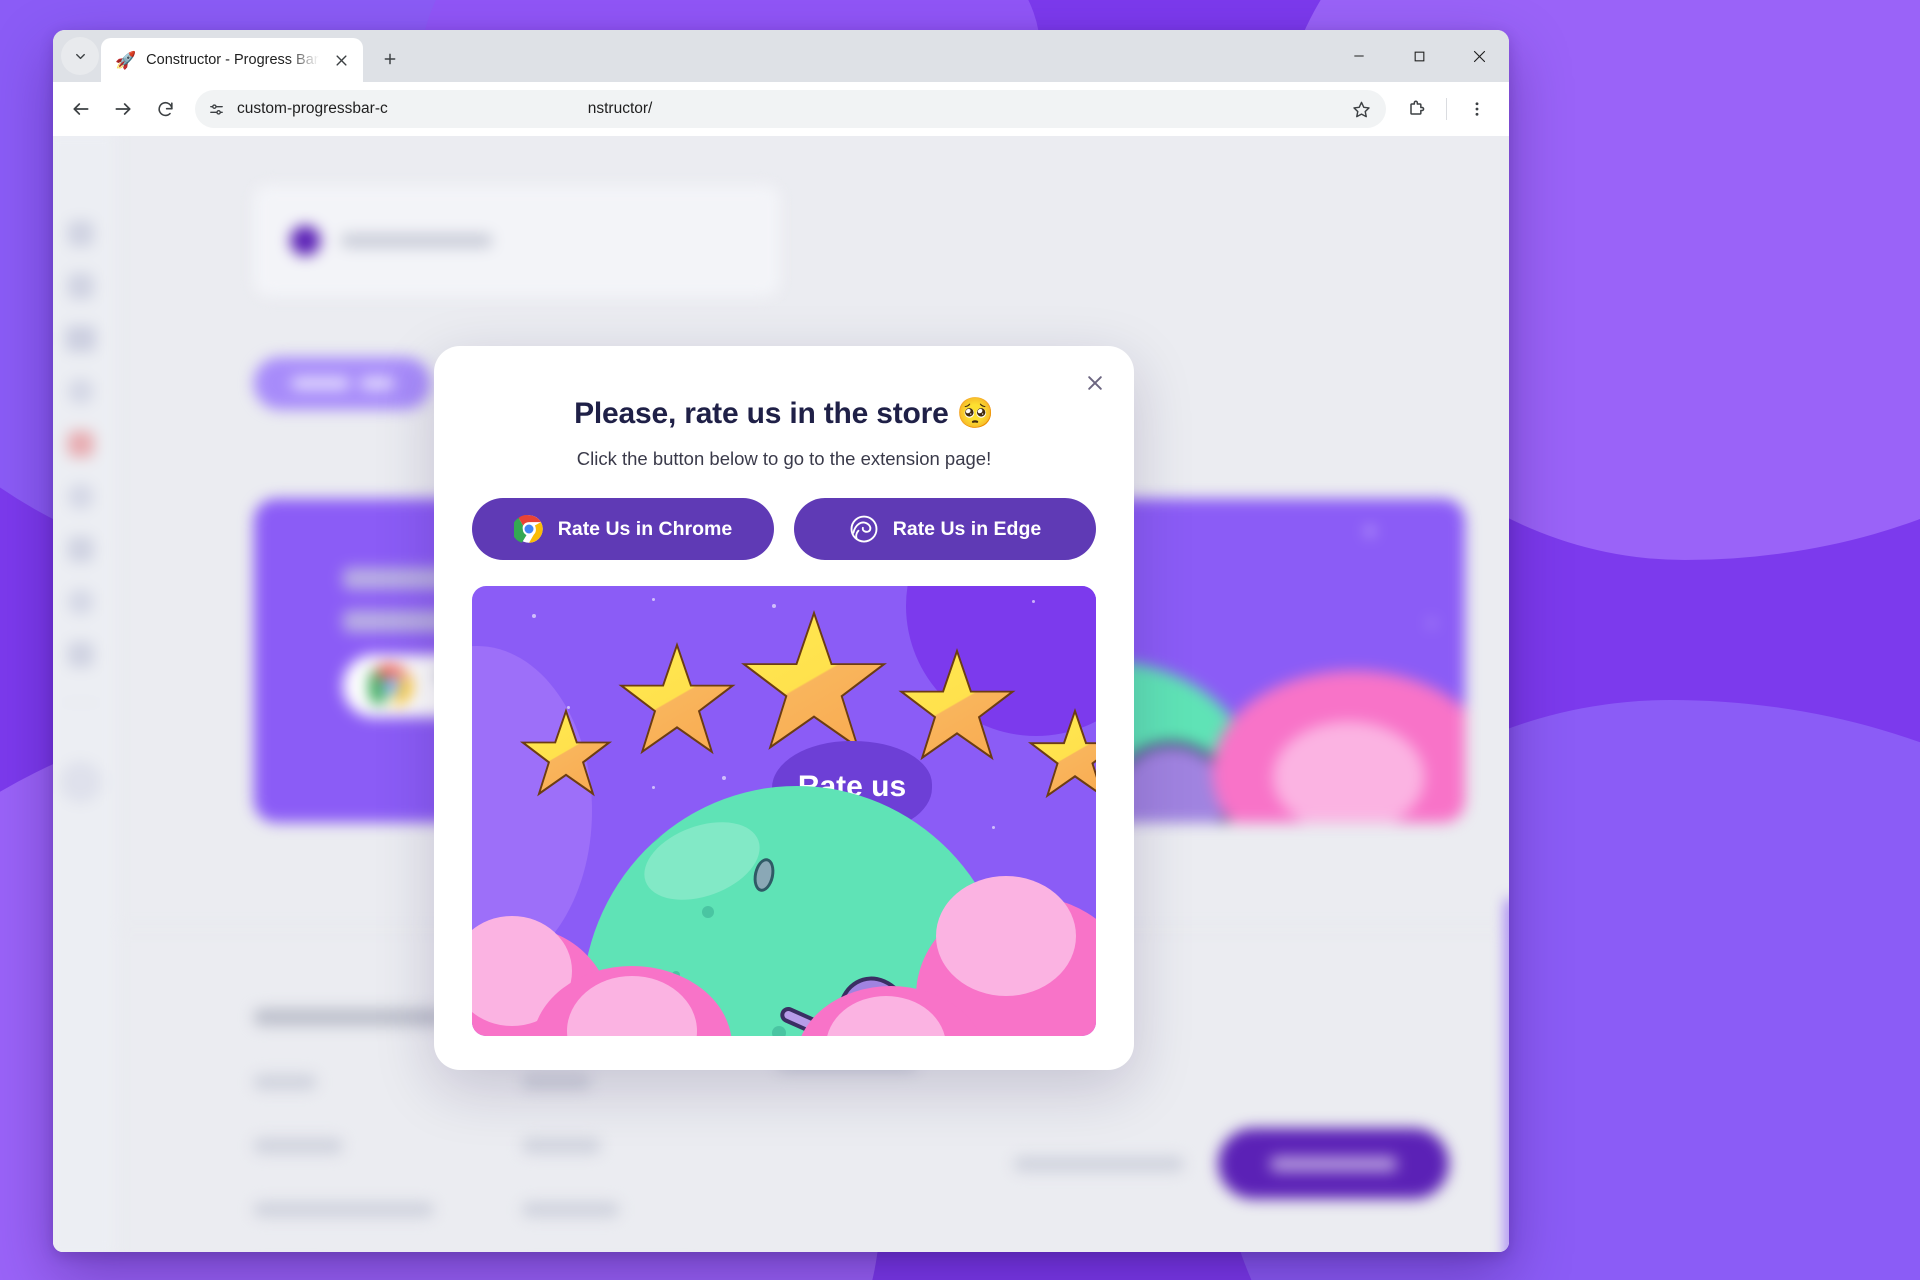 The width and height of the screenshot is (1920, 1280). I want to click on rate-us-chrome-button: Rate Us in Chrome, so click(623, 529).